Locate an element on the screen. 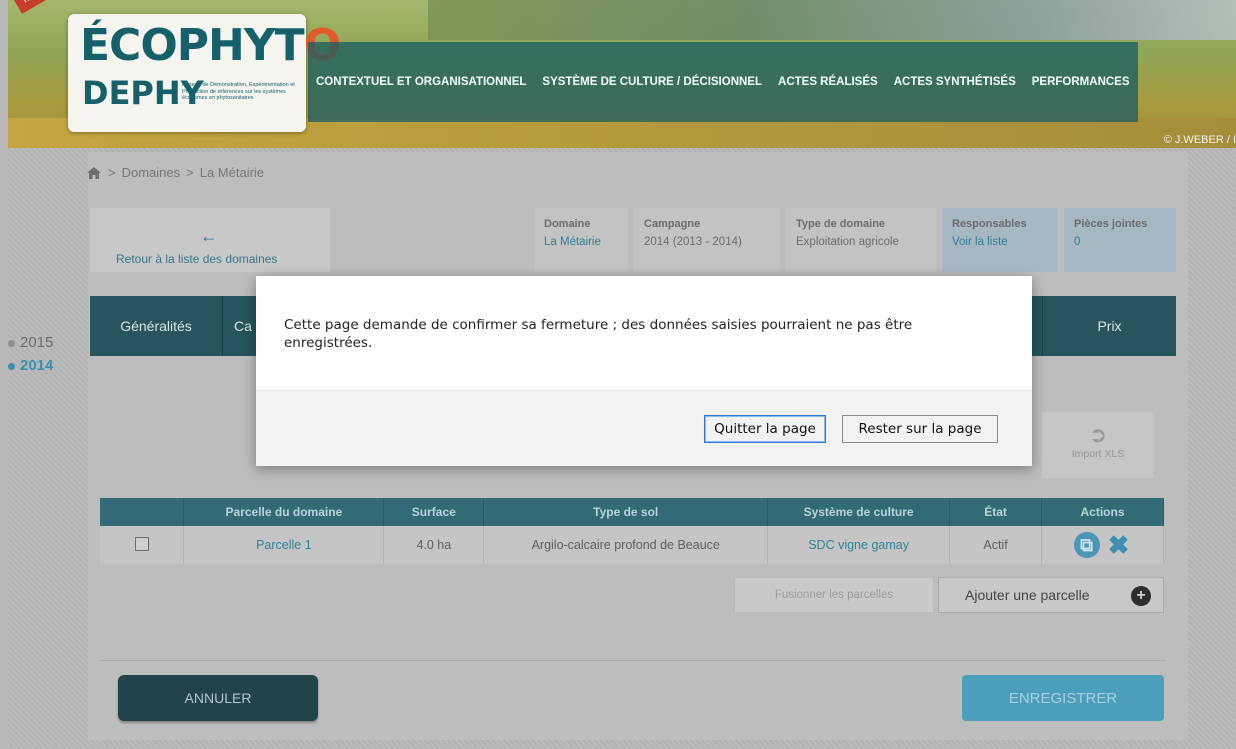 Image resolution: width=1236 pixels, height=749 pixels. info-pieces-jointes: Pièces jointes 0 is located at coordinates (1120, 240).